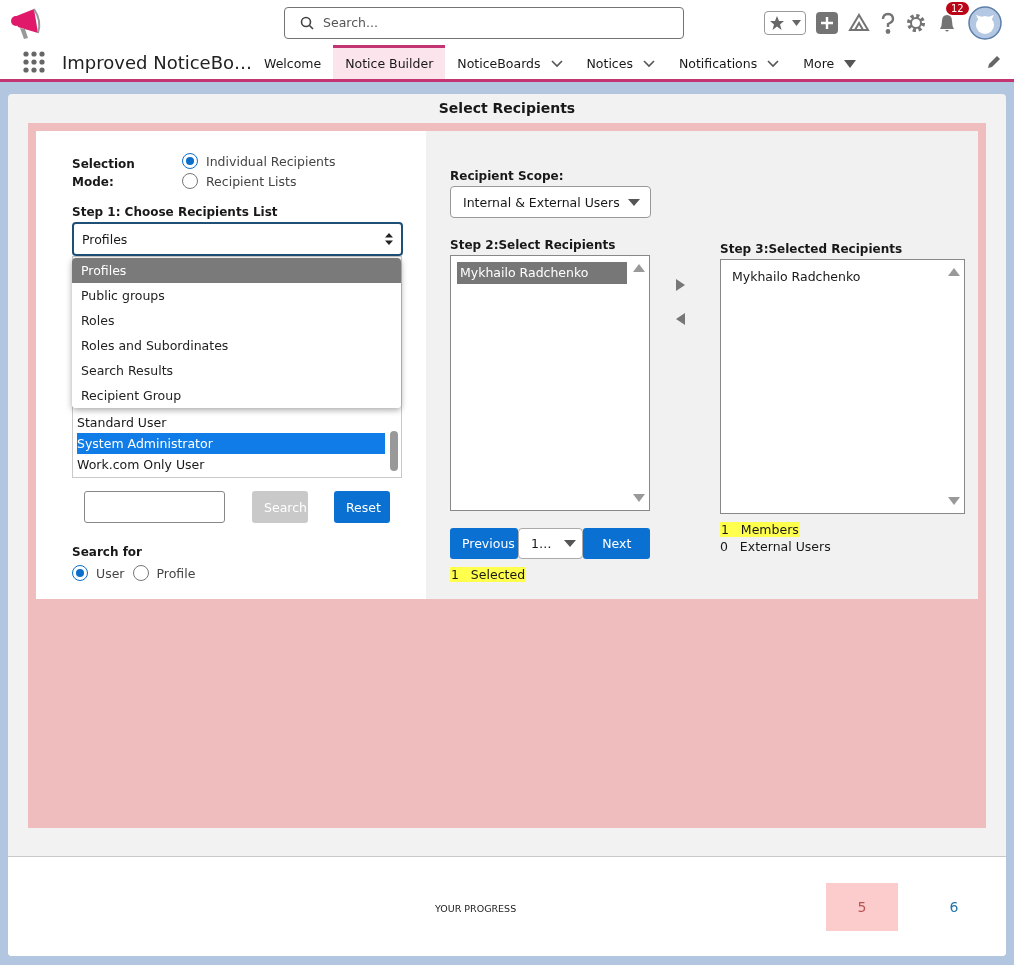 This screenshot has height=965, width=1014. What do you see at coordinates (916, 22) in the screenshot?
I see `settings-icon` at bounding box center [916, 22].